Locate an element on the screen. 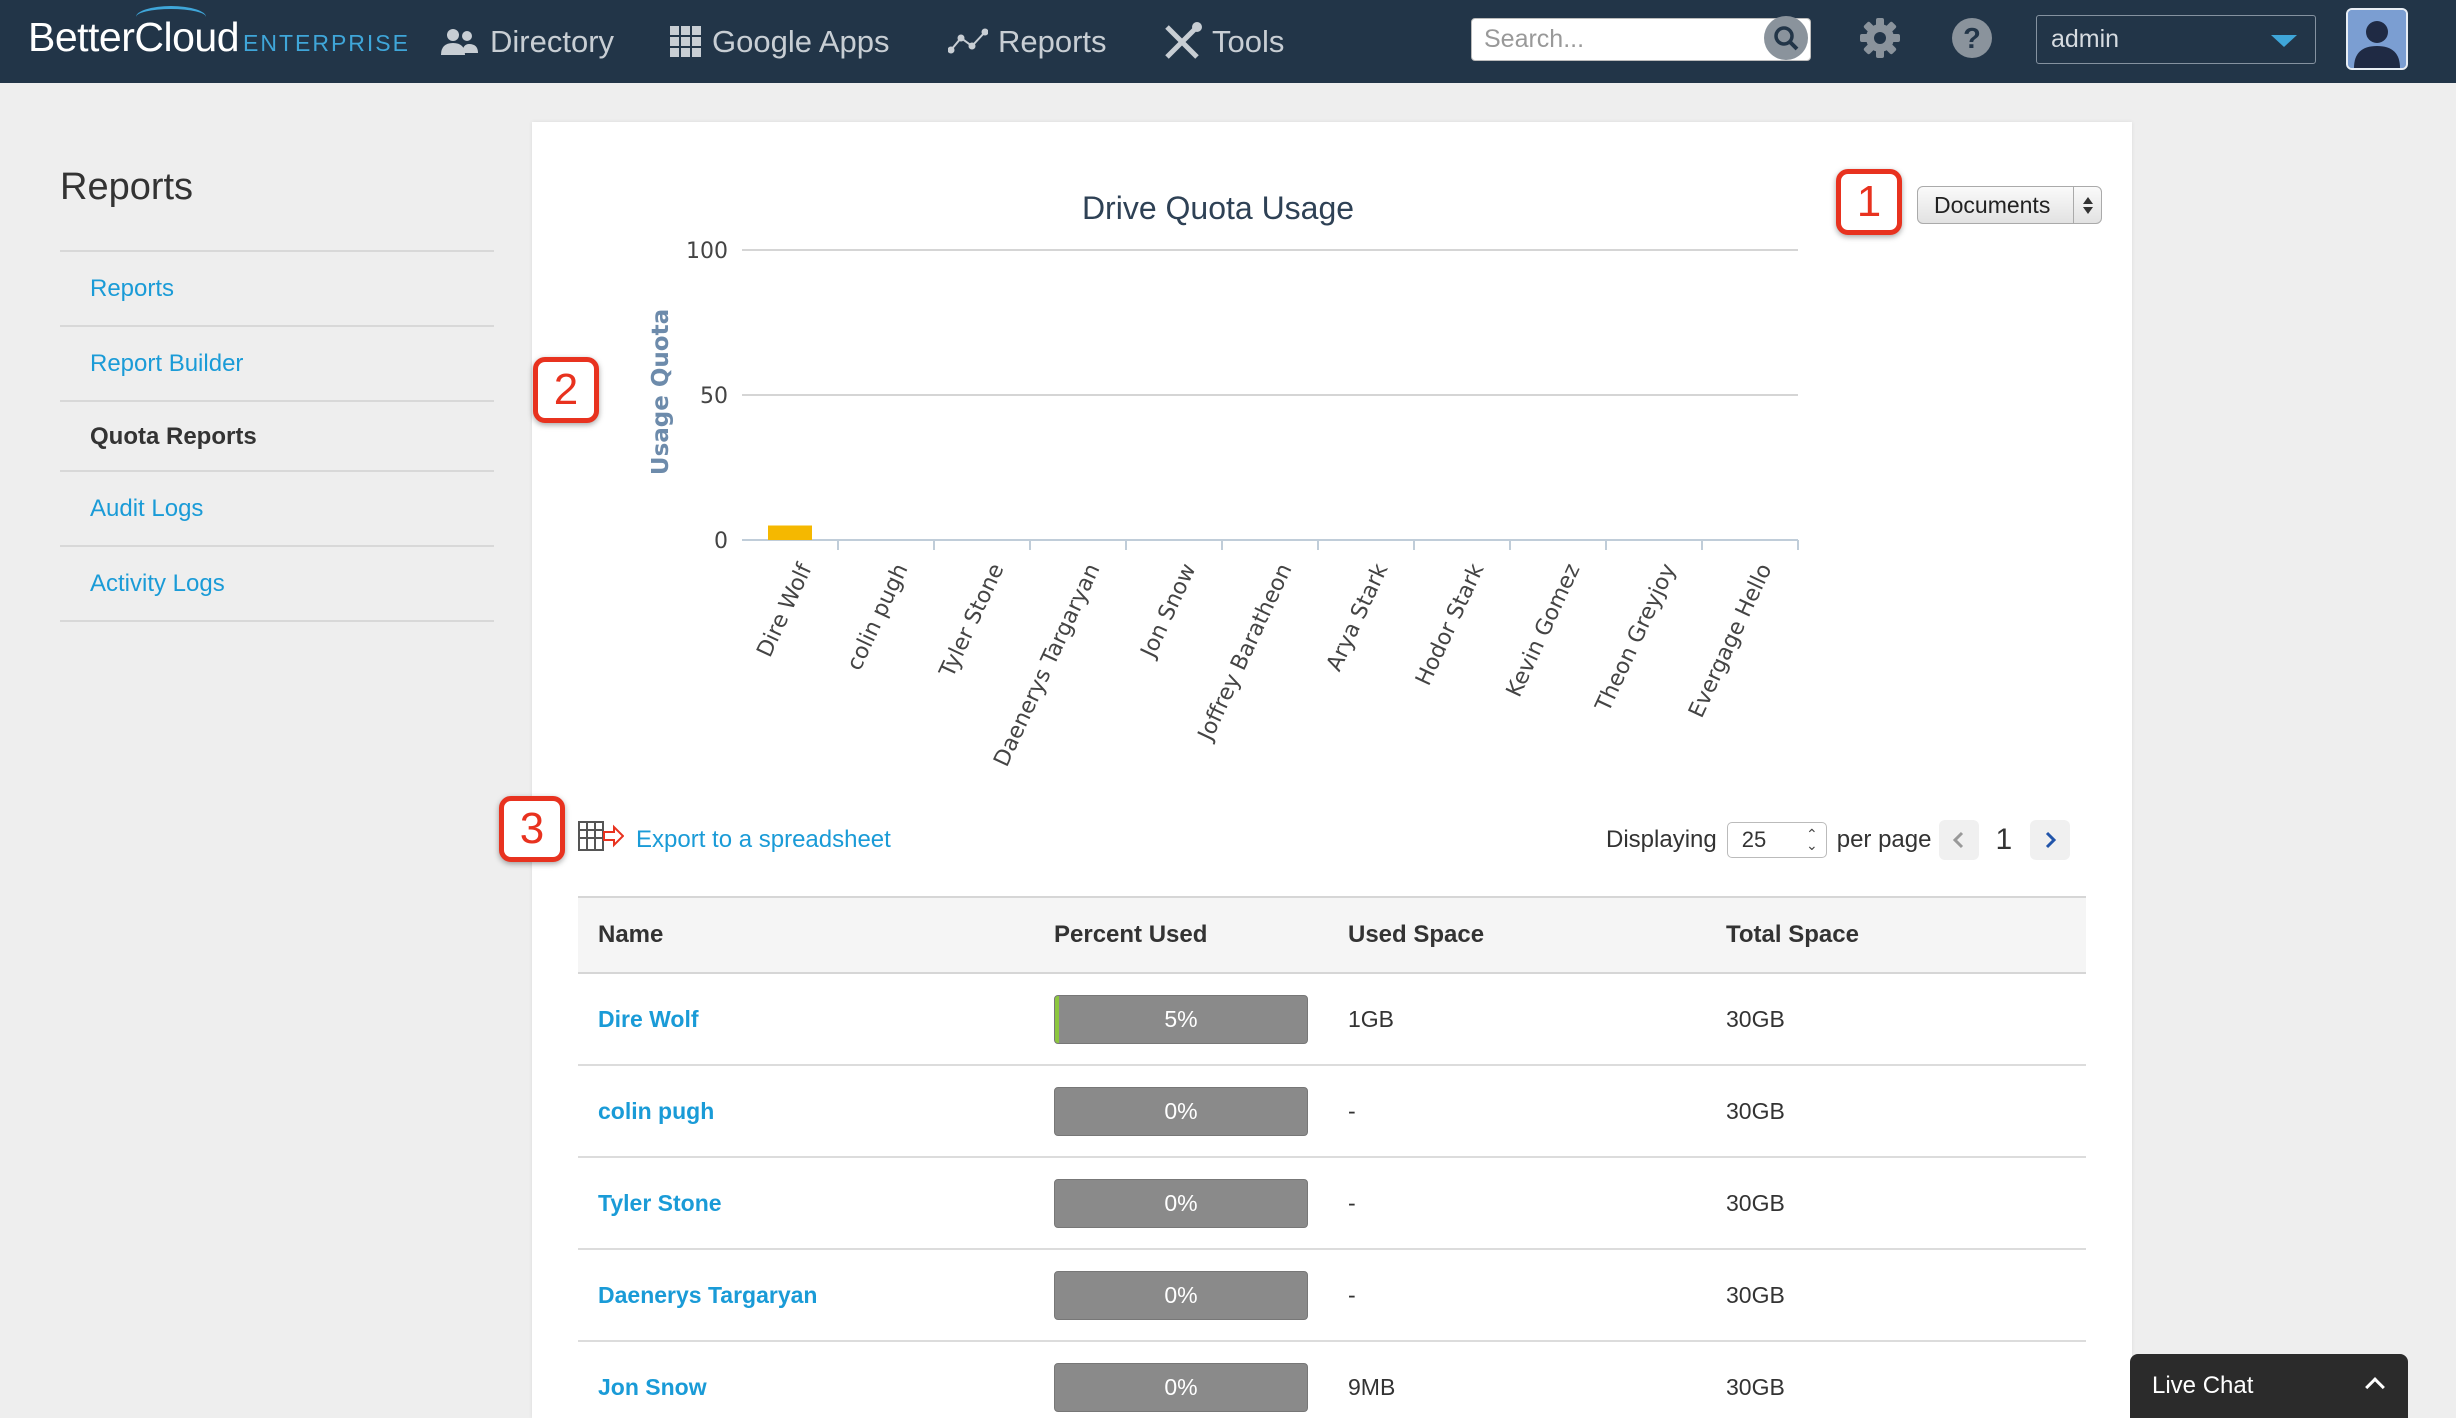  user-name-link: Dire Wolf is located at coordinates (806, 1019).